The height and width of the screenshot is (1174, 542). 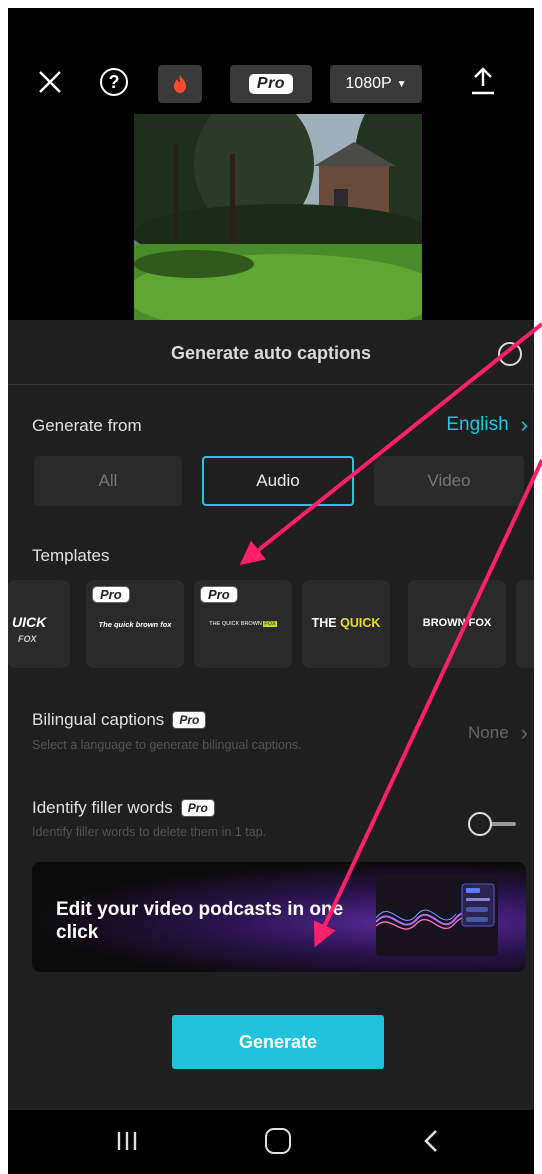 What do you see at coordinates (108, 481) in the screenshot?
I see `segment-all: All` at bounding box center [108, 481].